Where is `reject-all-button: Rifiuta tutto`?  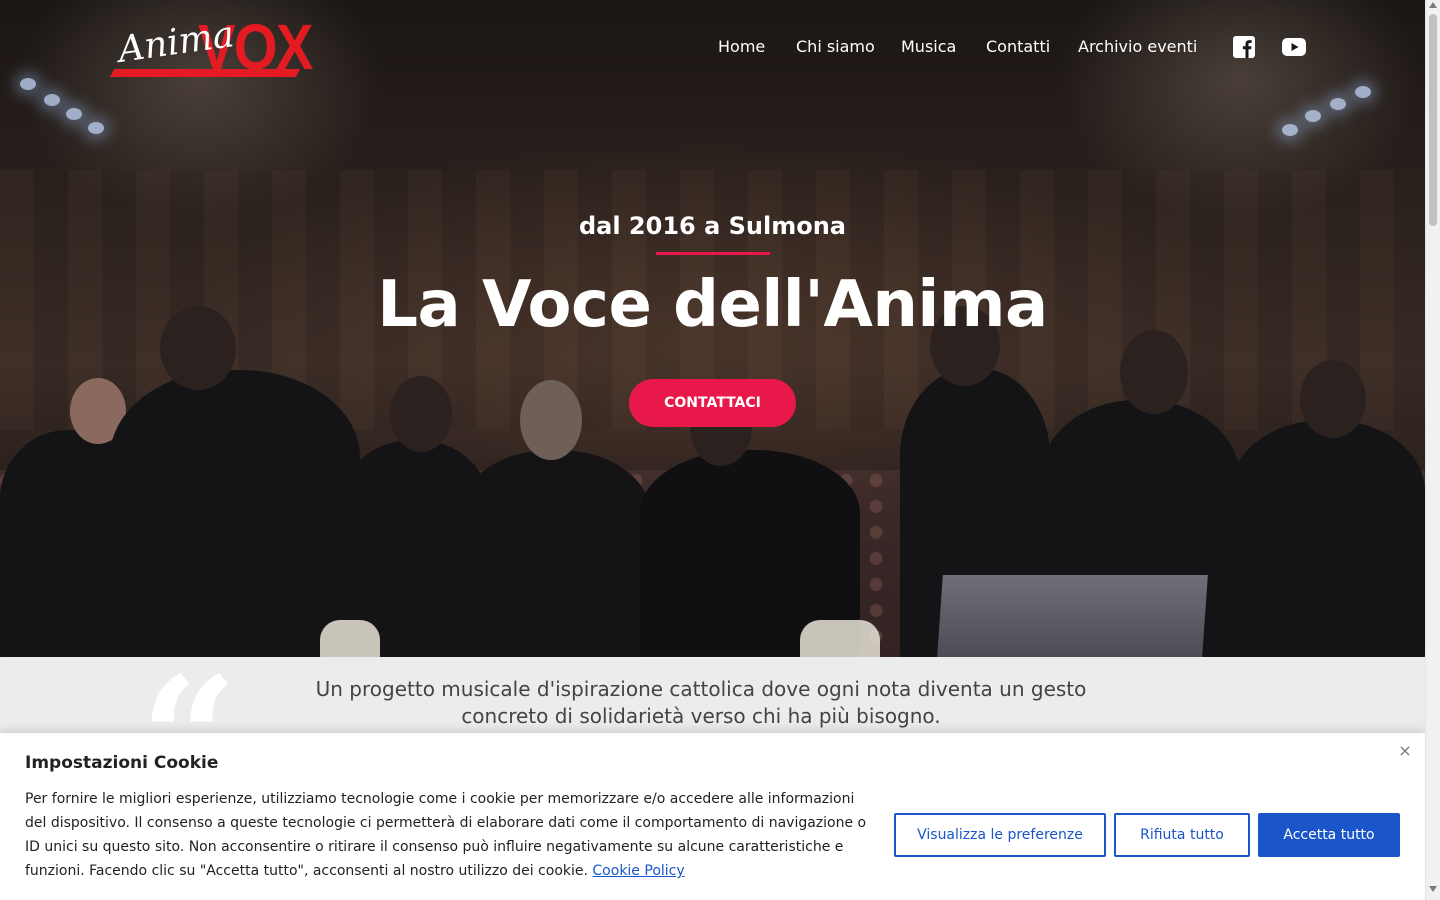 reject-all-button: Rifiuta tutto is located at coordinates (1182, 835).